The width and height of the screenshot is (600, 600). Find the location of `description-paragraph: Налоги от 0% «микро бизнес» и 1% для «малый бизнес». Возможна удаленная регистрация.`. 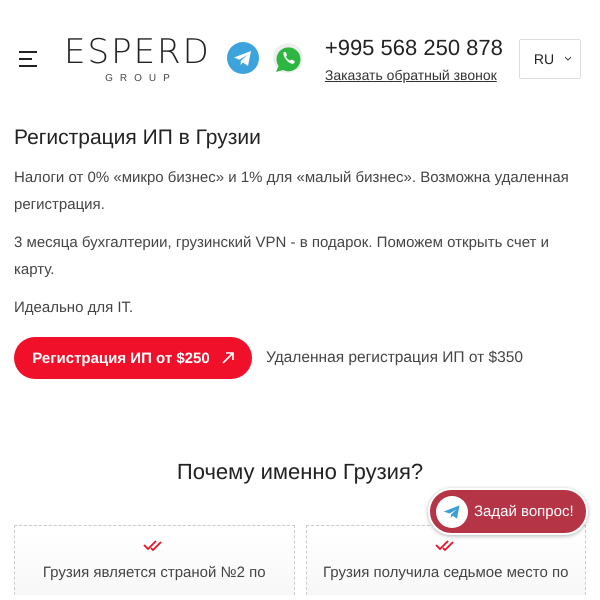

description-paragraph: Налоги от 0% «микро бизнес» и 1% для «малый бизнес». Возможна удаленная регистрация. is located at coordinates (292, 191).